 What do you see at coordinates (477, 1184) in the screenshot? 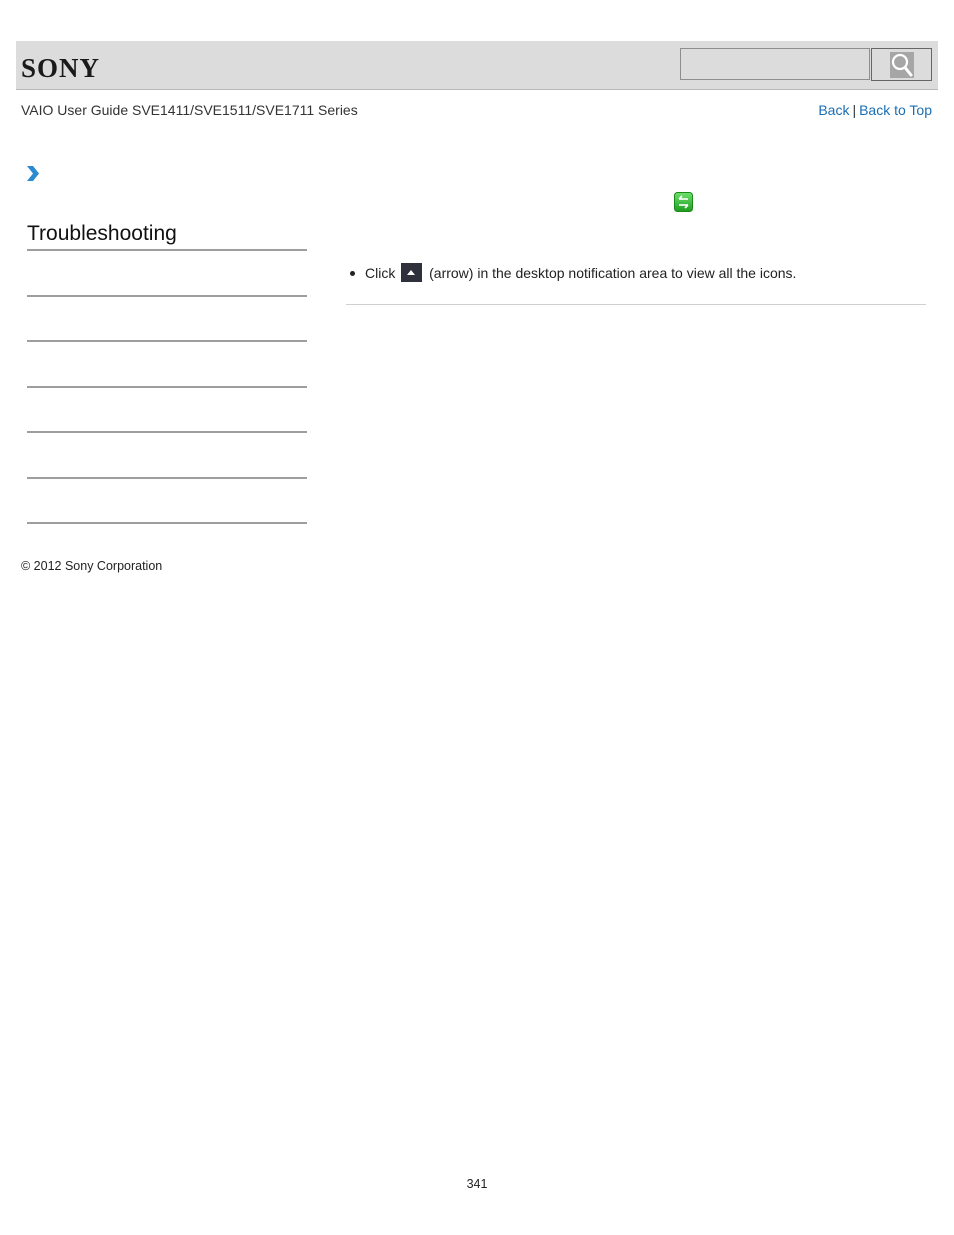
I see `page-number: 341` at bounding box center [477, 1184].